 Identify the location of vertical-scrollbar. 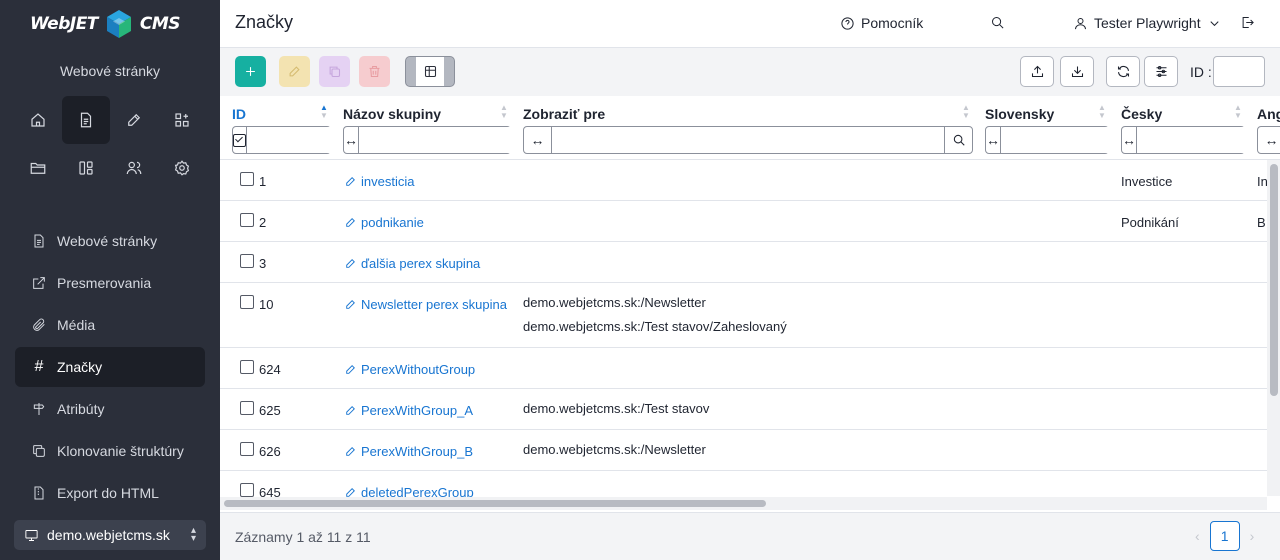
(1273, 328).